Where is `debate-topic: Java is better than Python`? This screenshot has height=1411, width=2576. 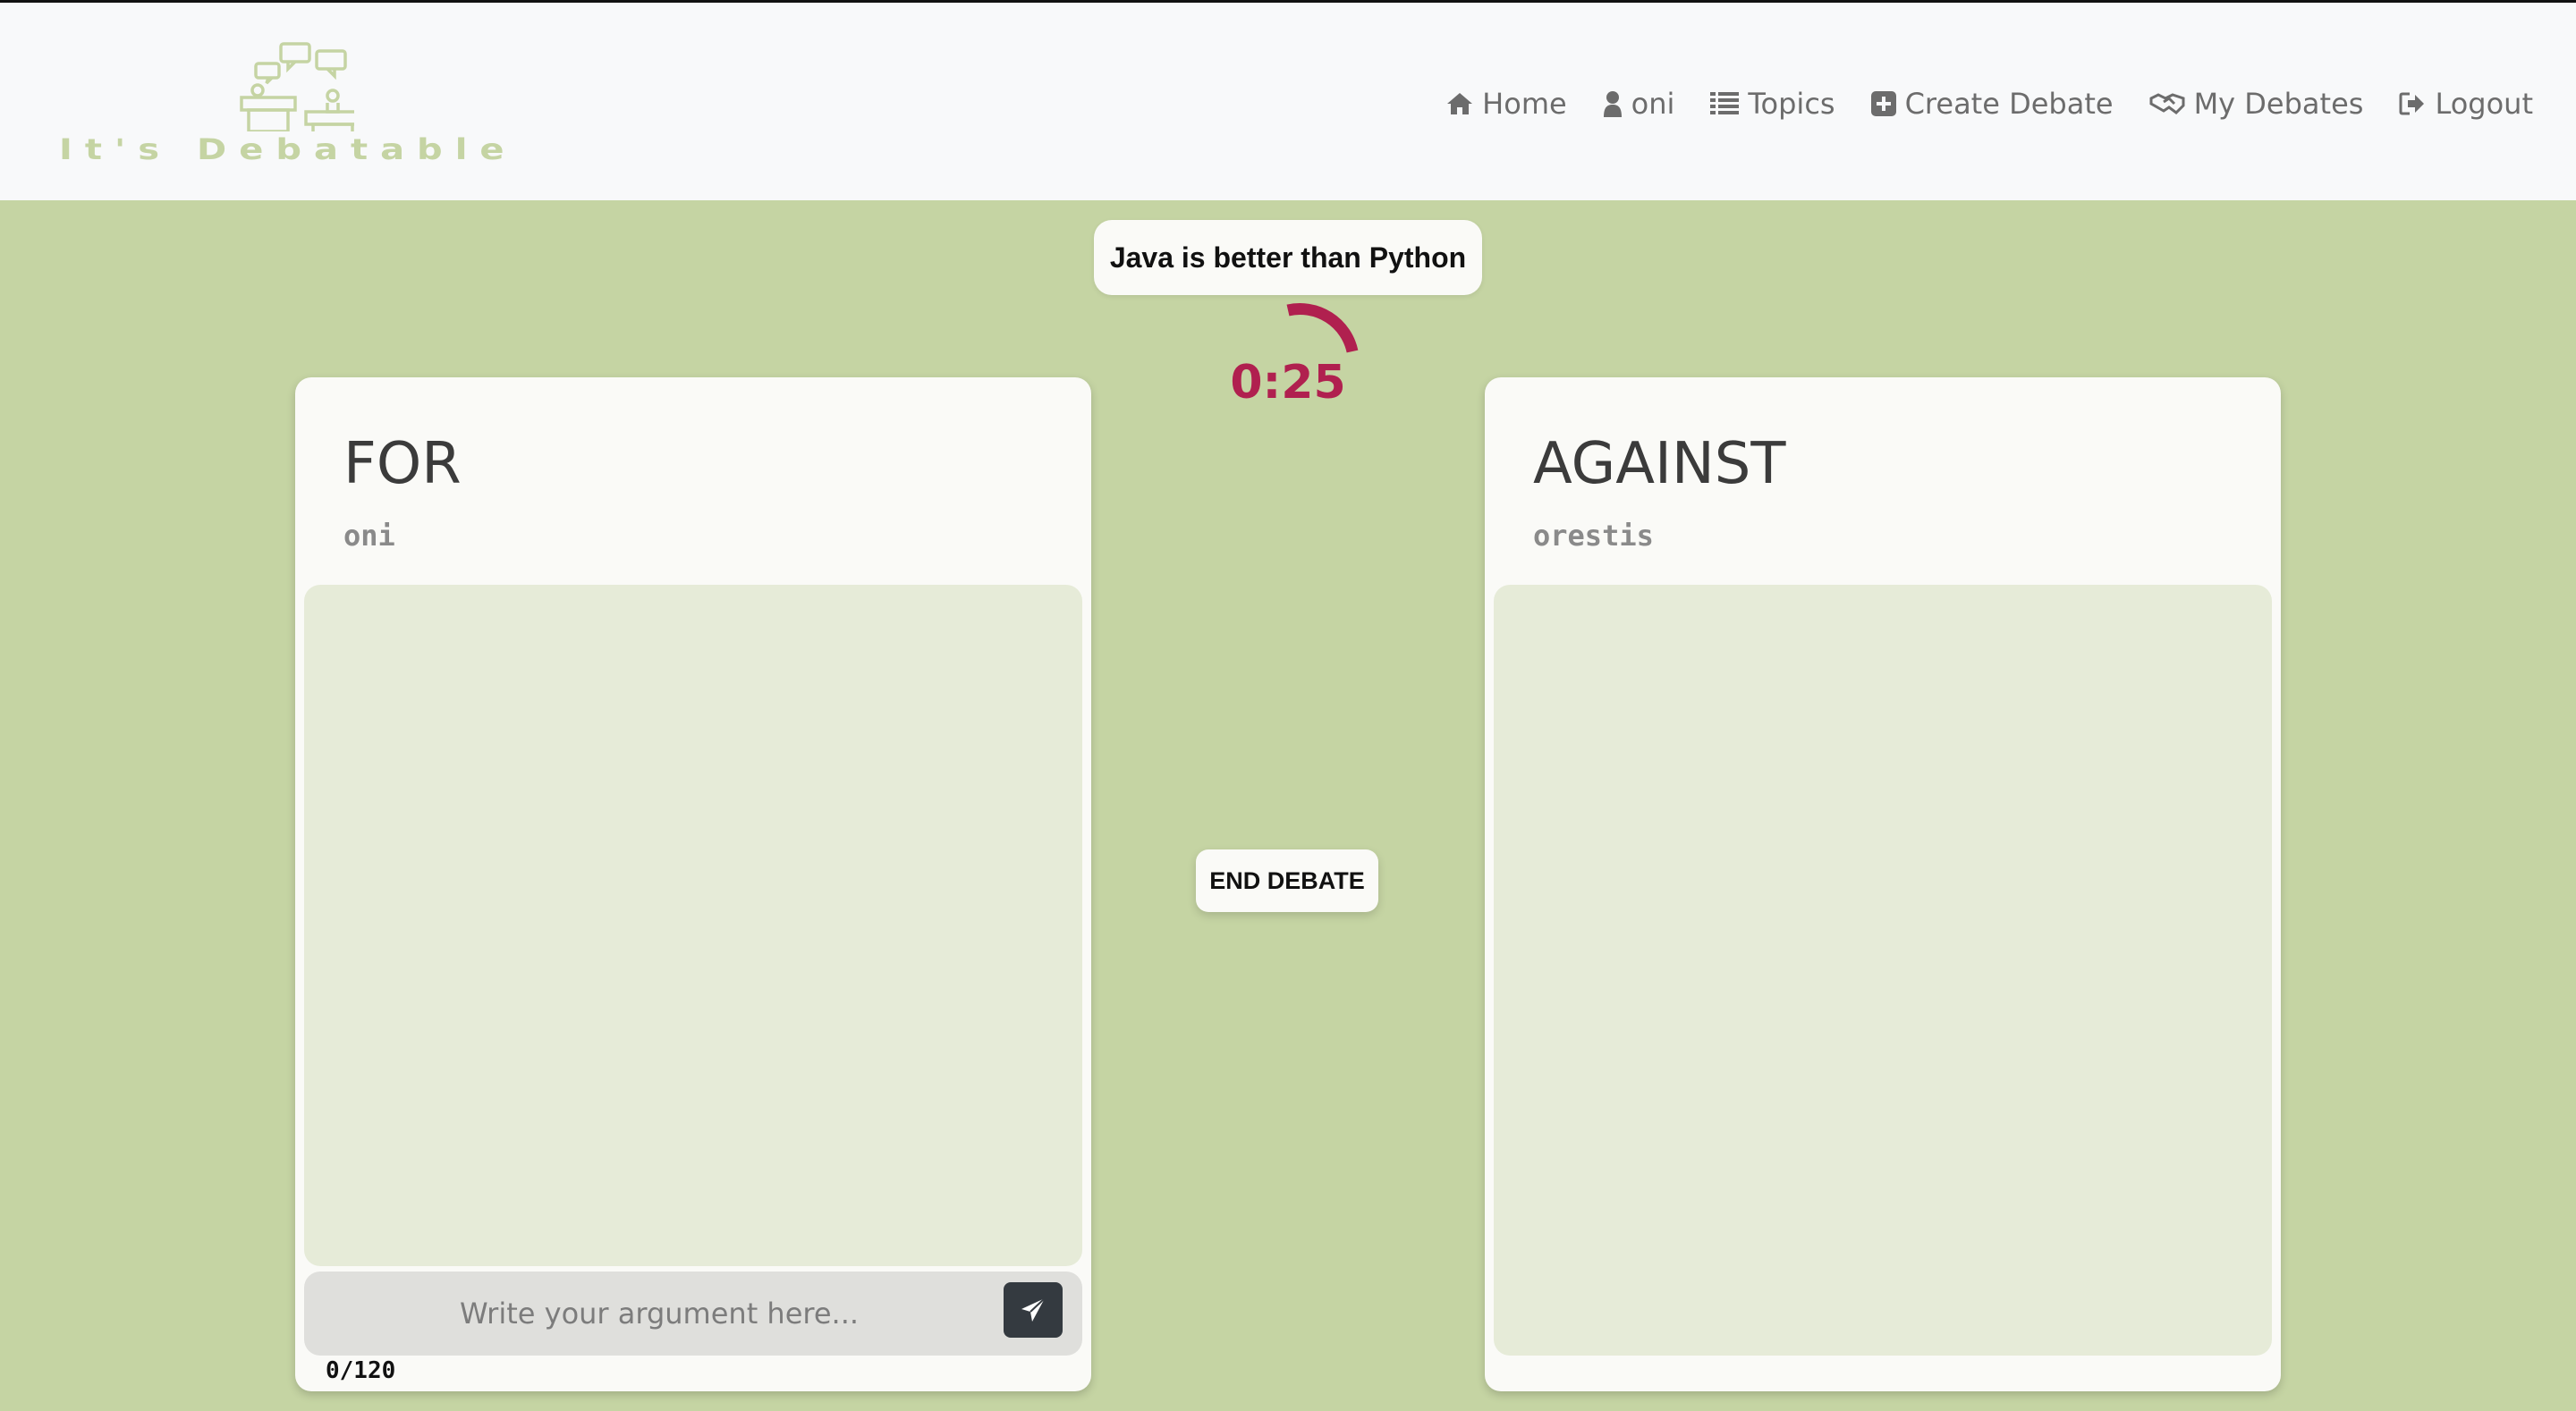
debate-topic: Java is better than Python is located at coordinates (1288, 257).